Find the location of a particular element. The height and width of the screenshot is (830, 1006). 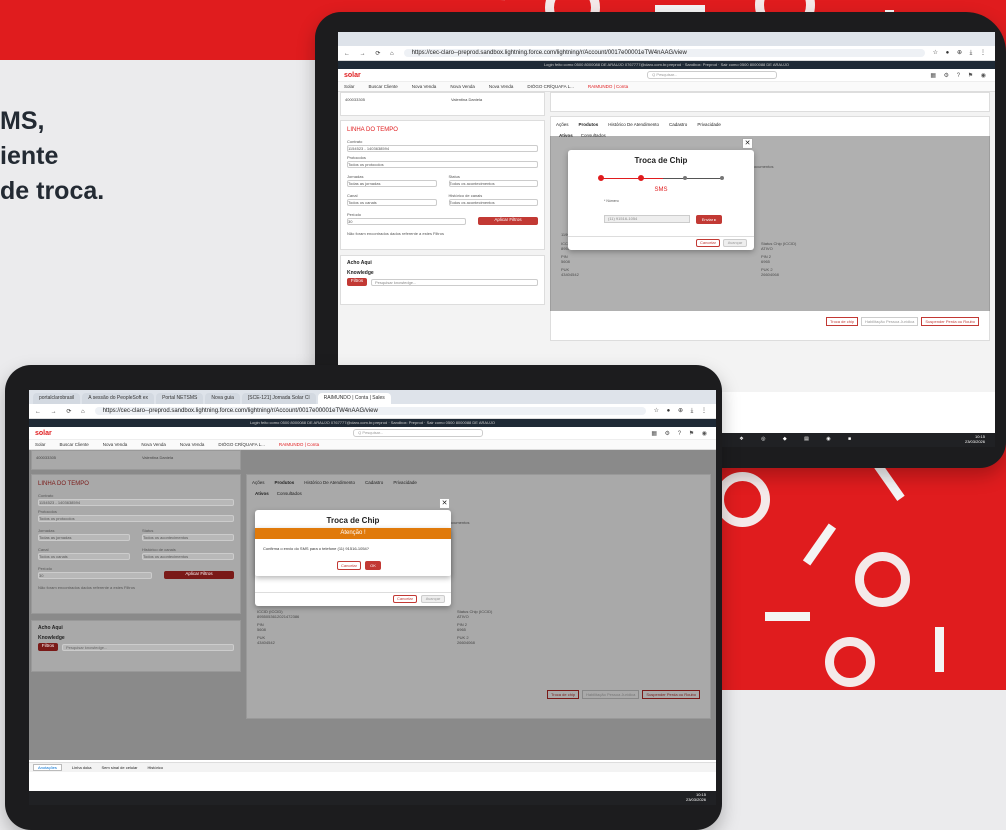

tab-portal-netsms: Portal NETSMS is located at coordinates (180, 398).